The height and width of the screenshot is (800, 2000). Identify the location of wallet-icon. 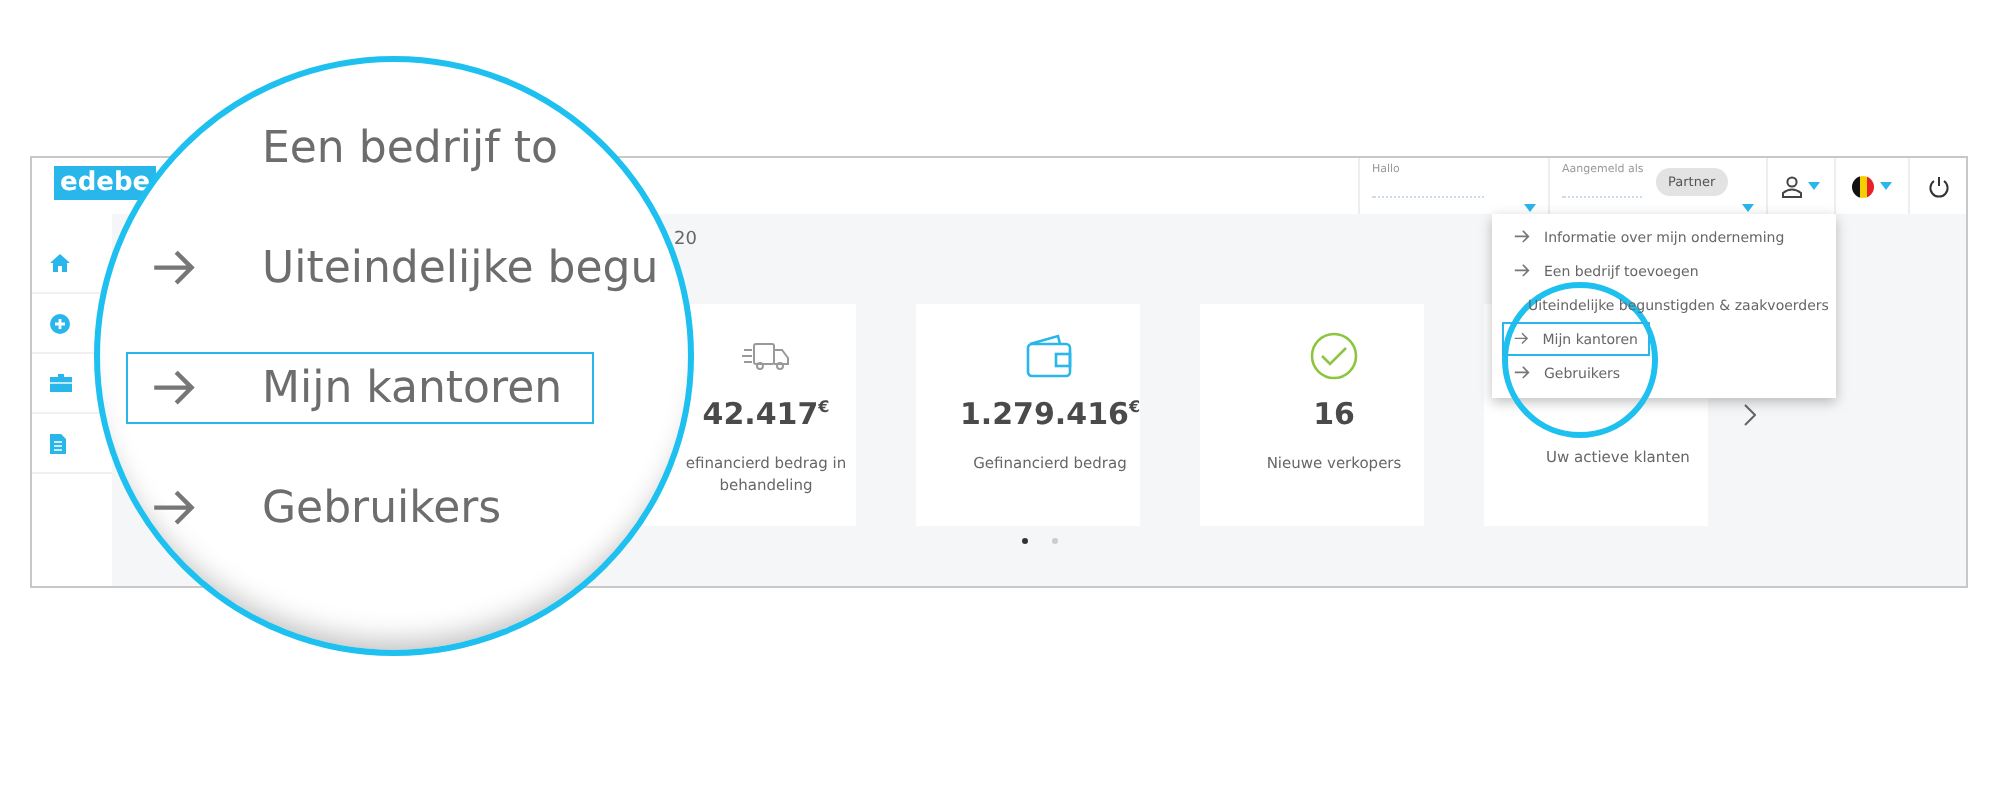
(1050, 356).